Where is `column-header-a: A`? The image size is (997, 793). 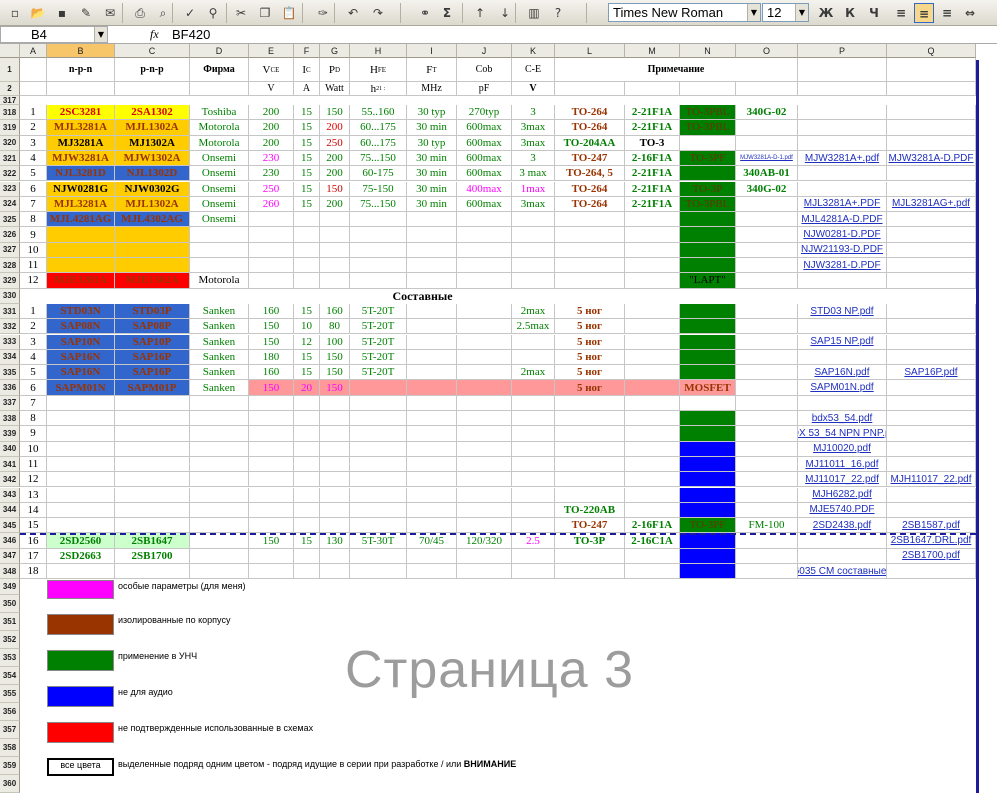
column-header-a: A is located at coordinates (33, 51).